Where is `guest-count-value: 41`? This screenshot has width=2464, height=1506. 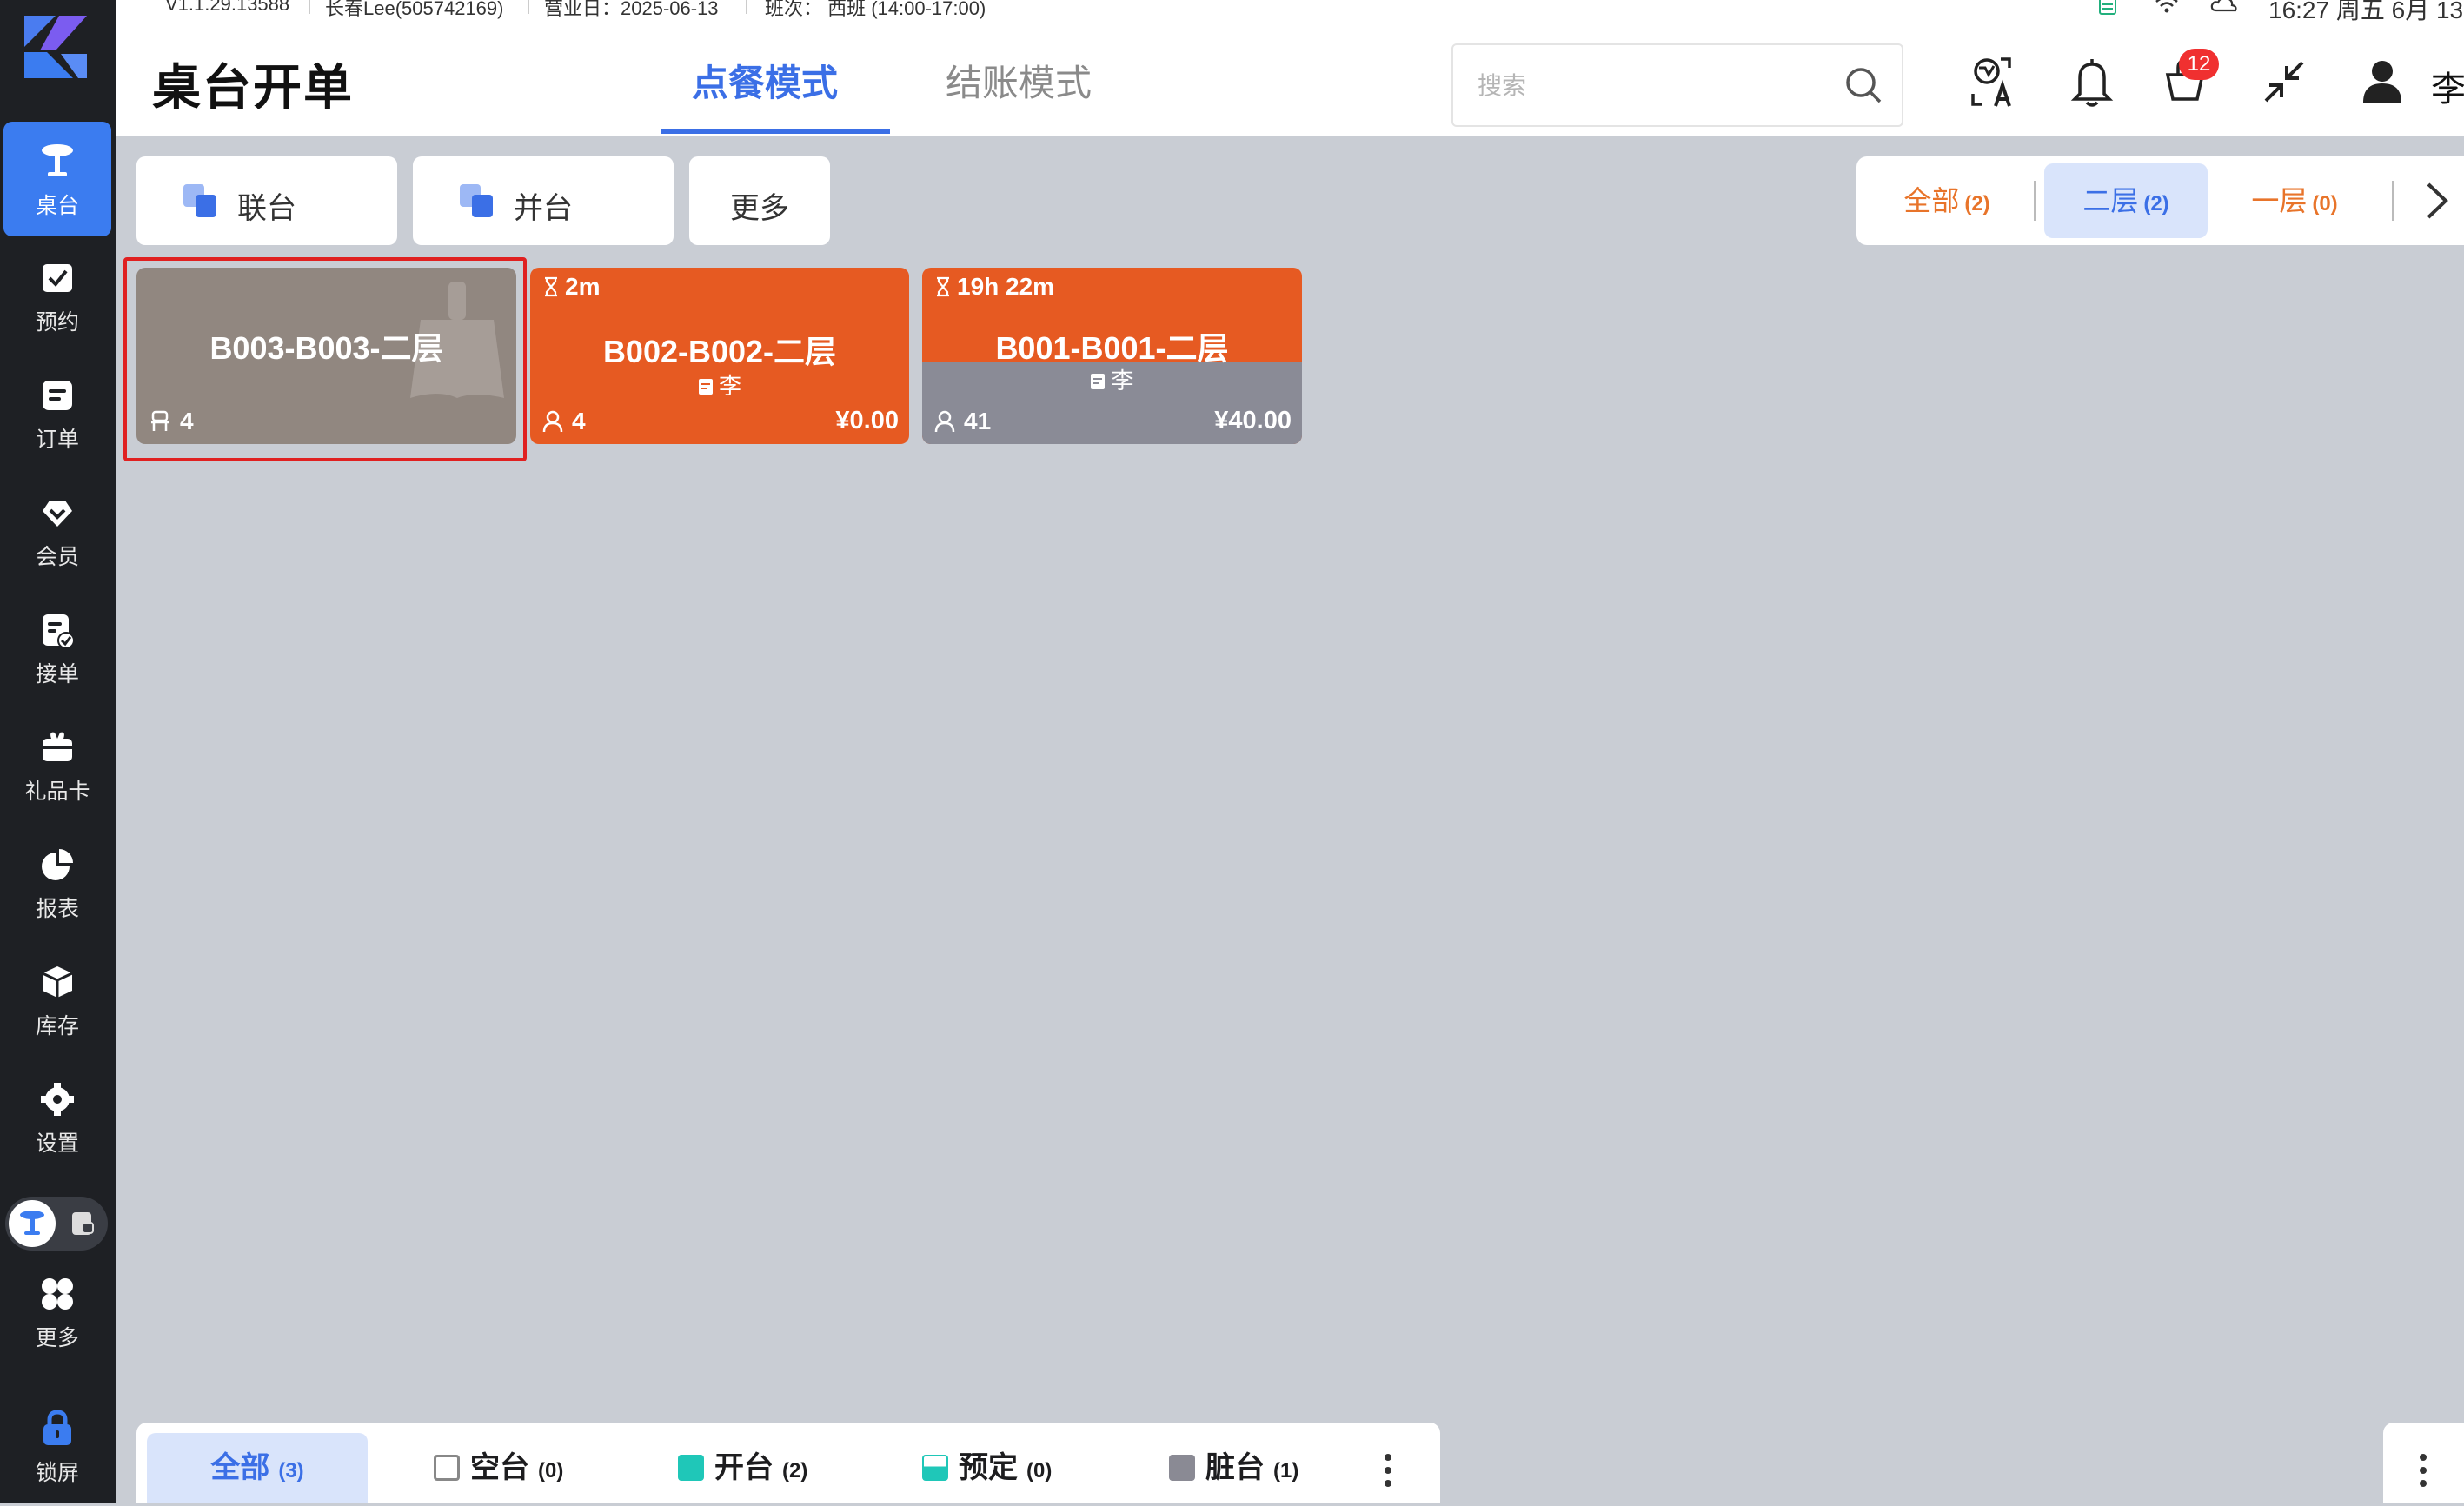
guest-count-value: 41 is located at coordinates (978, 422).